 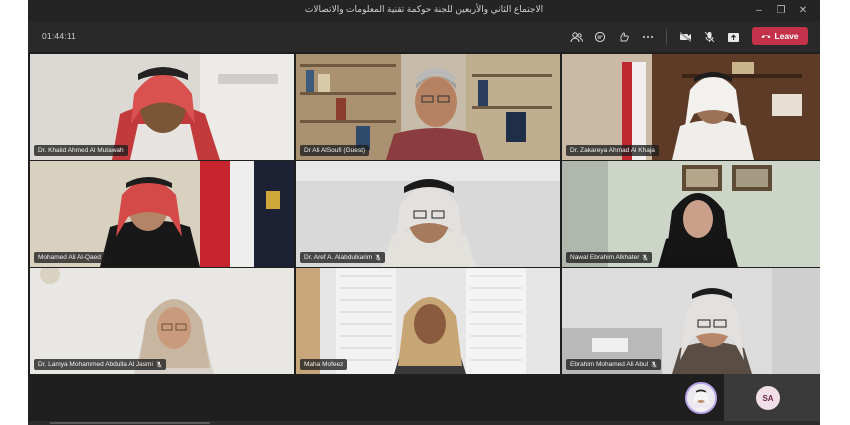 I want to click on participant-tile: Dr Ali AlSoufi (Guest), so click(x=428, y=107).